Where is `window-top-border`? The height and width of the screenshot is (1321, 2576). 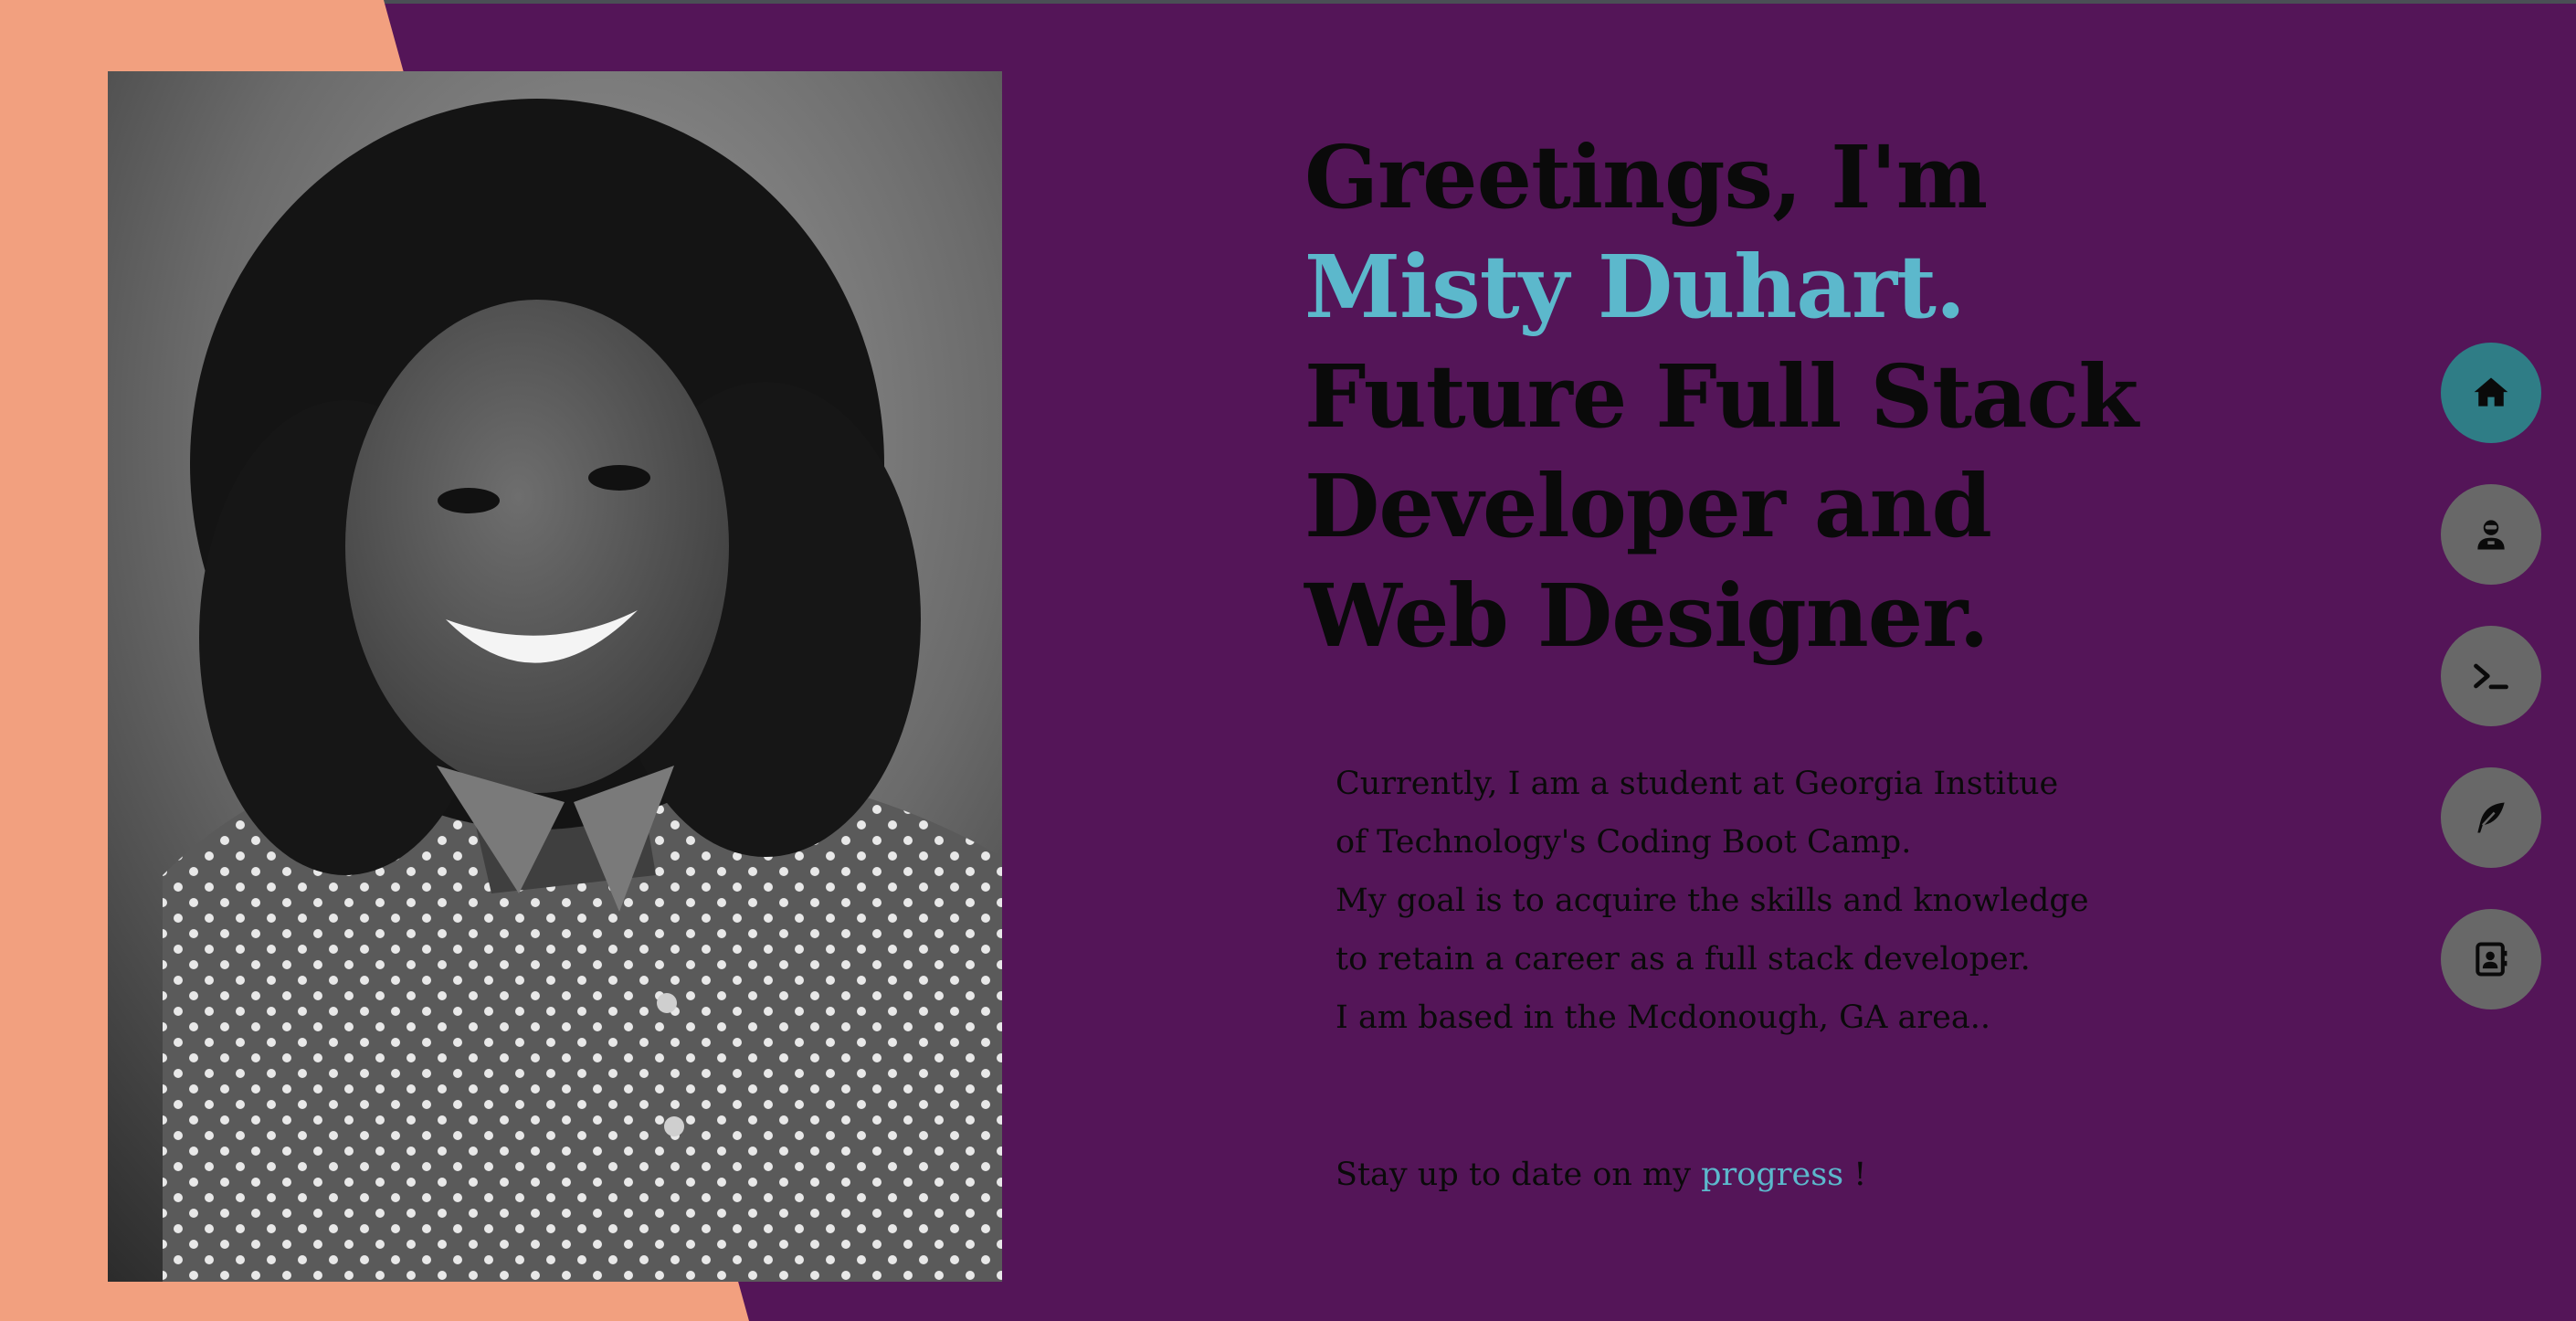 window-top-border is located at coordinates (1288, 2).